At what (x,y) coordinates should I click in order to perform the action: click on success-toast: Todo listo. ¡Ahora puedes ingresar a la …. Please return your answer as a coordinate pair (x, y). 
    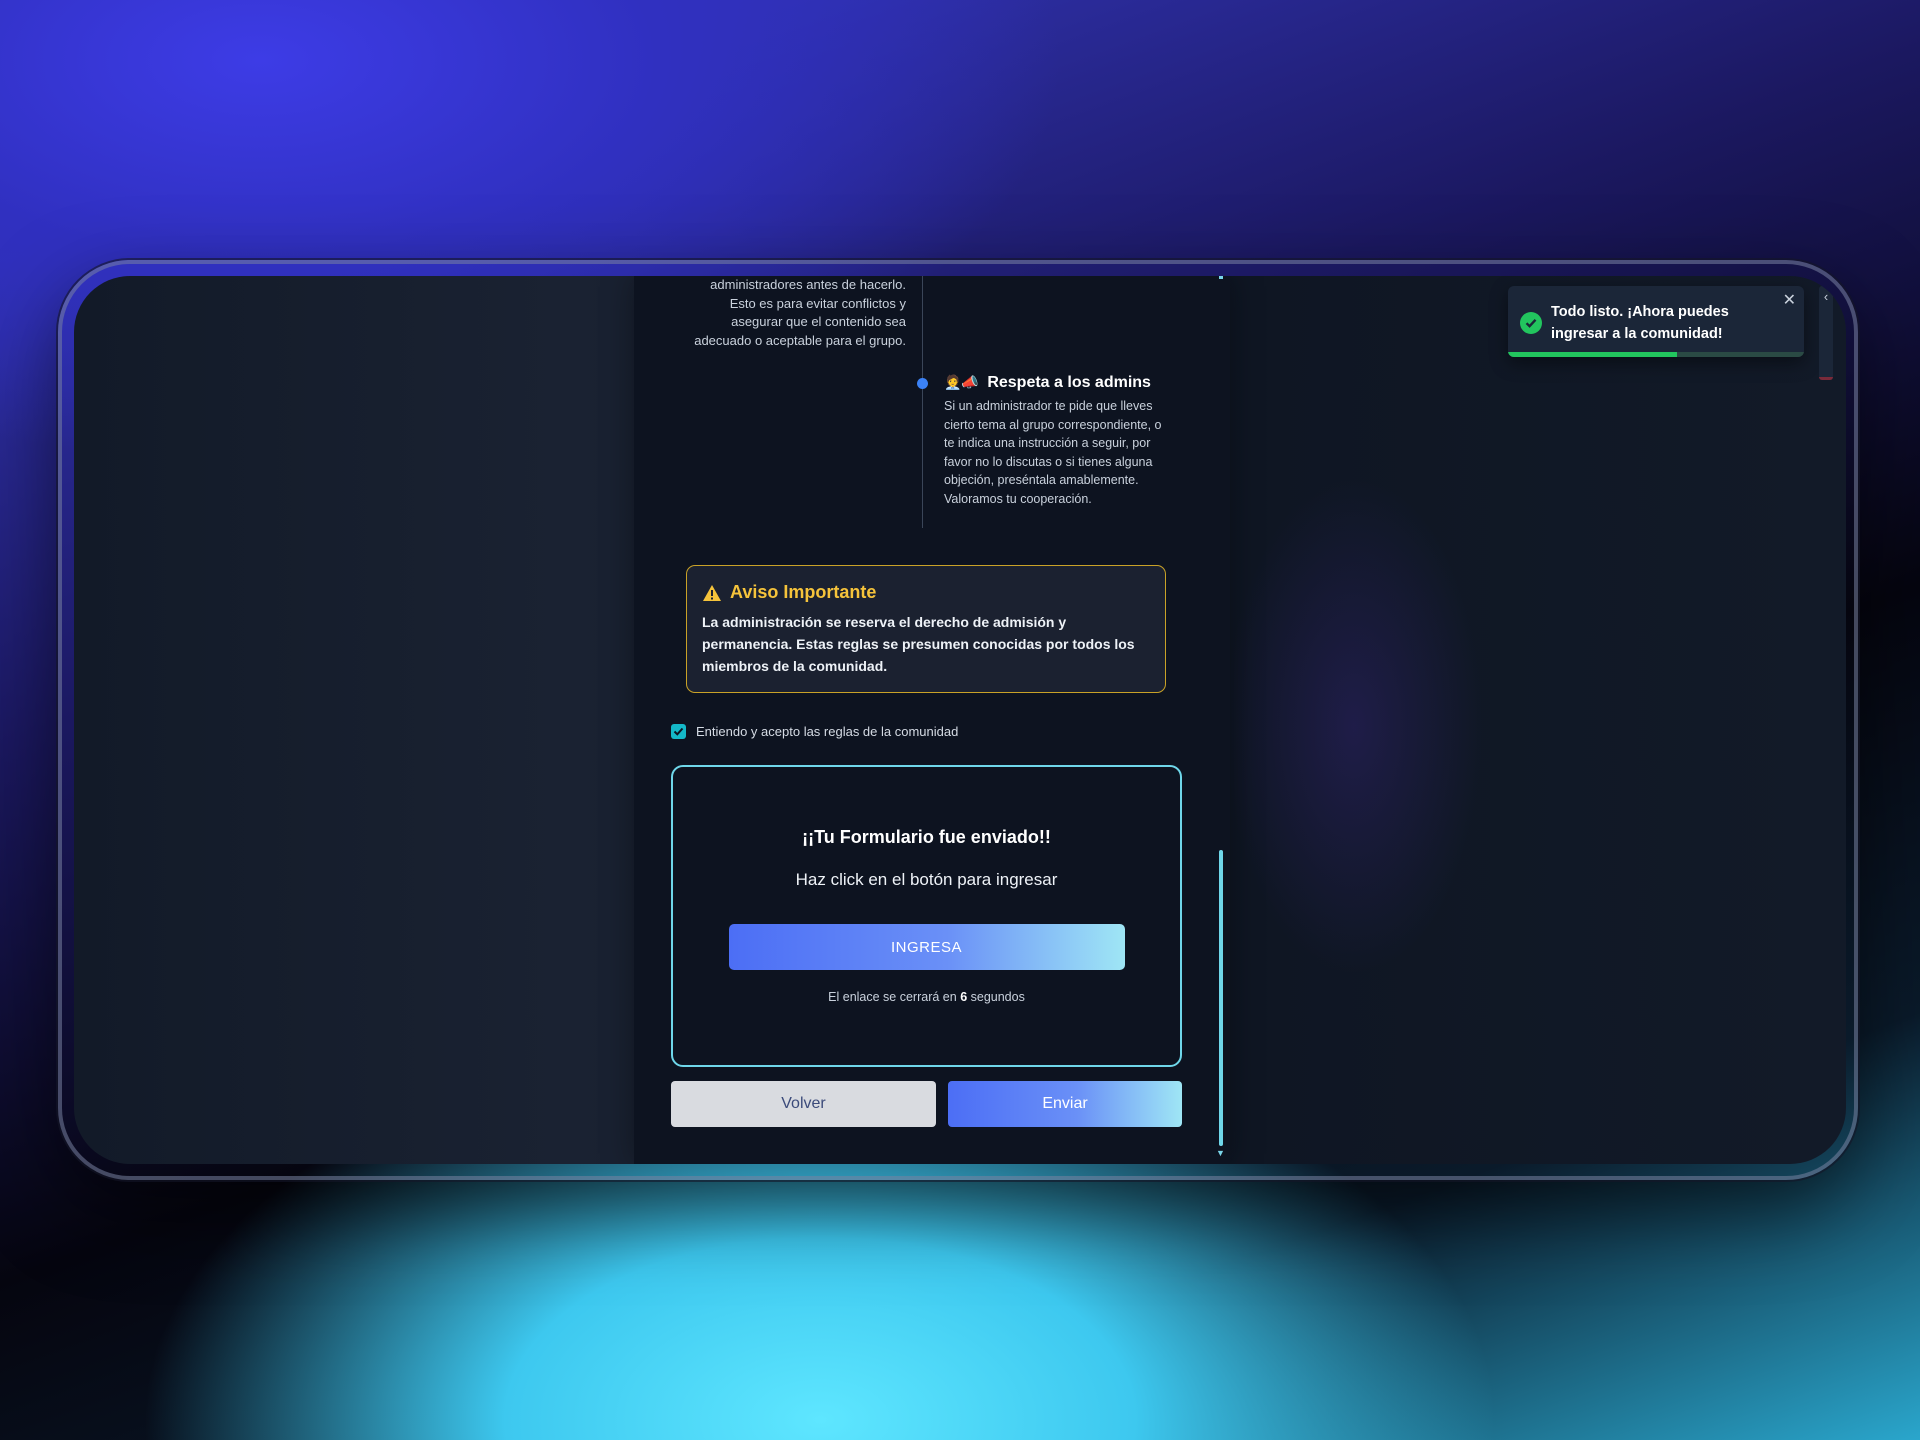
    Looking at the image, I should click on (1656, 321).